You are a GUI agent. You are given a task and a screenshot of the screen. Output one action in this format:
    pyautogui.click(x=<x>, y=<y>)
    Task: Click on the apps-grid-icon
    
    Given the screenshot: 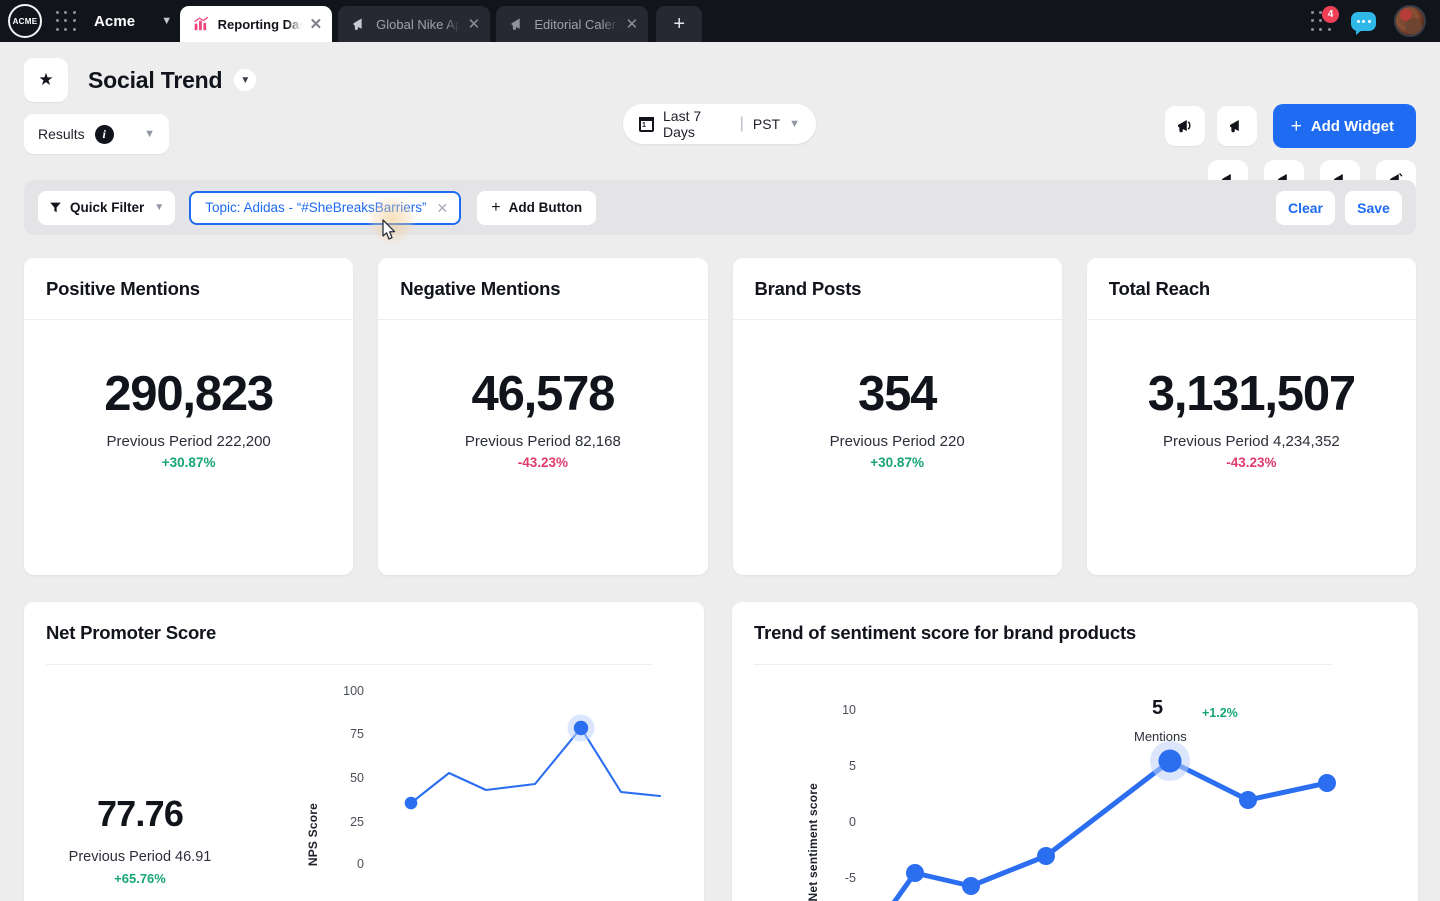 What is the action you would take?
    pyautogui.click(x=66, y=21)
    